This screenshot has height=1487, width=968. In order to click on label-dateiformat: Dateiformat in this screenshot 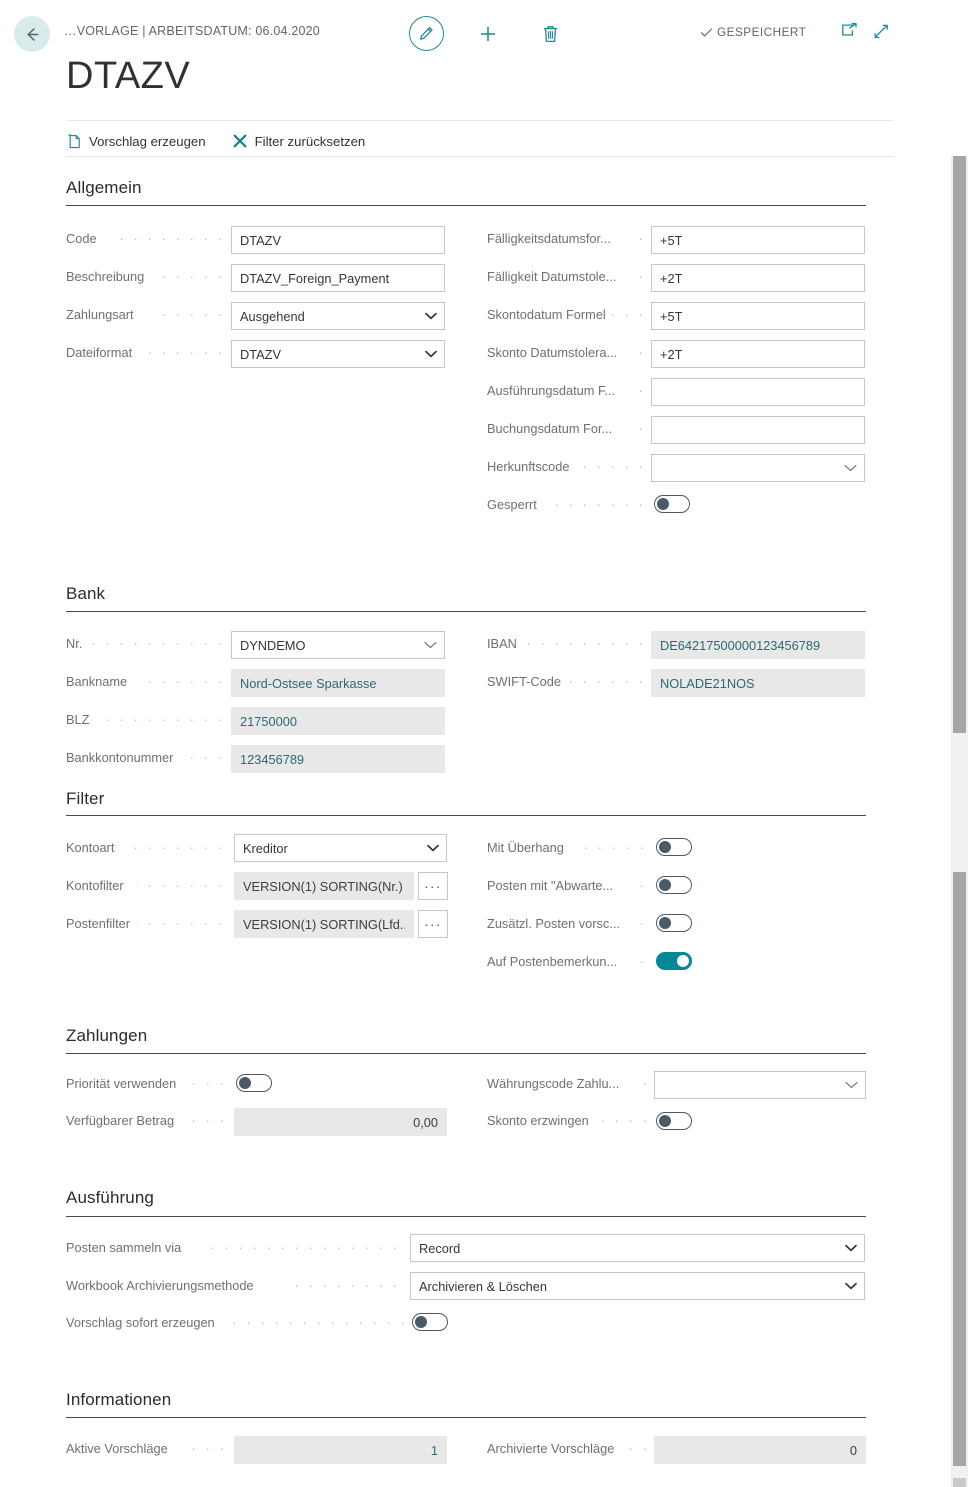, I will do `click(99, 352)`.